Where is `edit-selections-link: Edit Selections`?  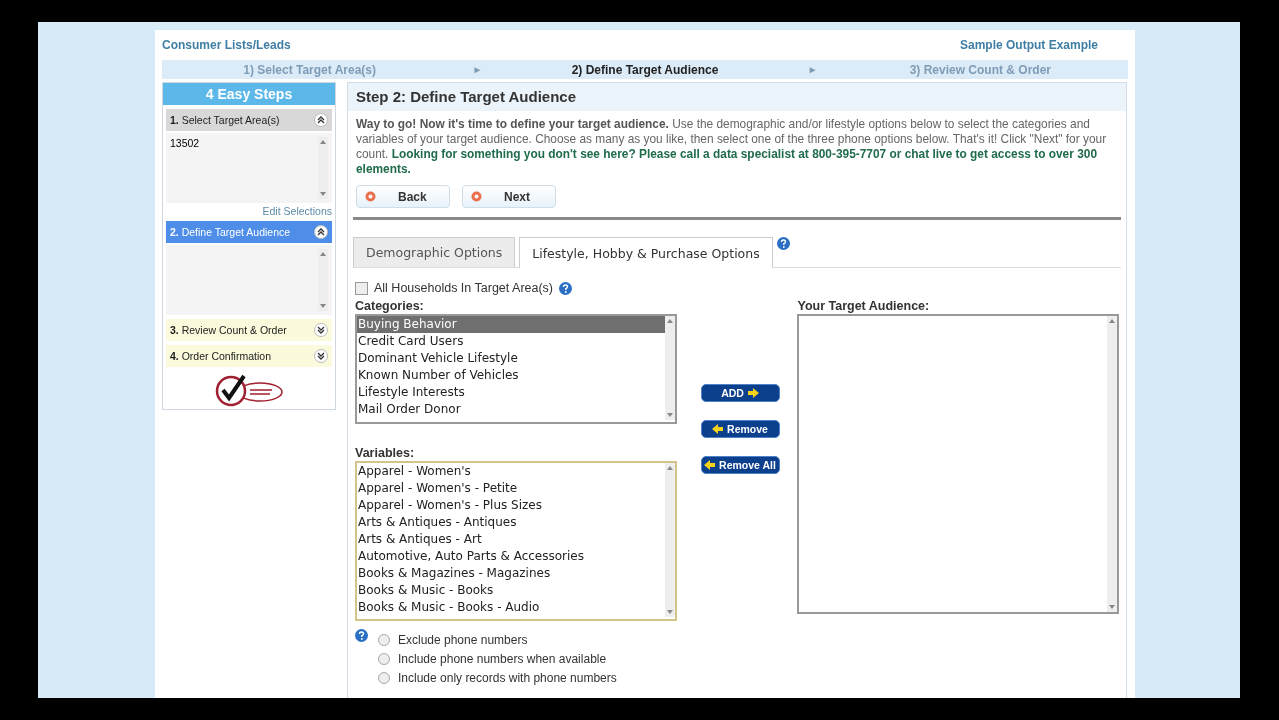
edit-selections-link: Edit Selections is located at coordinates (297, 211).